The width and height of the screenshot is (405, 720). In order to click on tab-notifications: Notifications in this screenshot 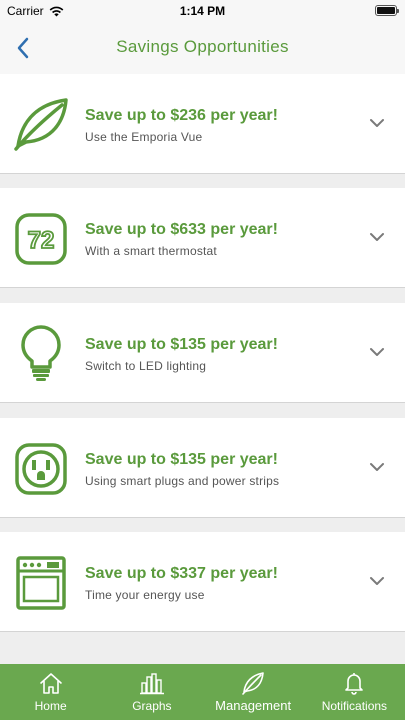, I will do `click(354, 692)`.